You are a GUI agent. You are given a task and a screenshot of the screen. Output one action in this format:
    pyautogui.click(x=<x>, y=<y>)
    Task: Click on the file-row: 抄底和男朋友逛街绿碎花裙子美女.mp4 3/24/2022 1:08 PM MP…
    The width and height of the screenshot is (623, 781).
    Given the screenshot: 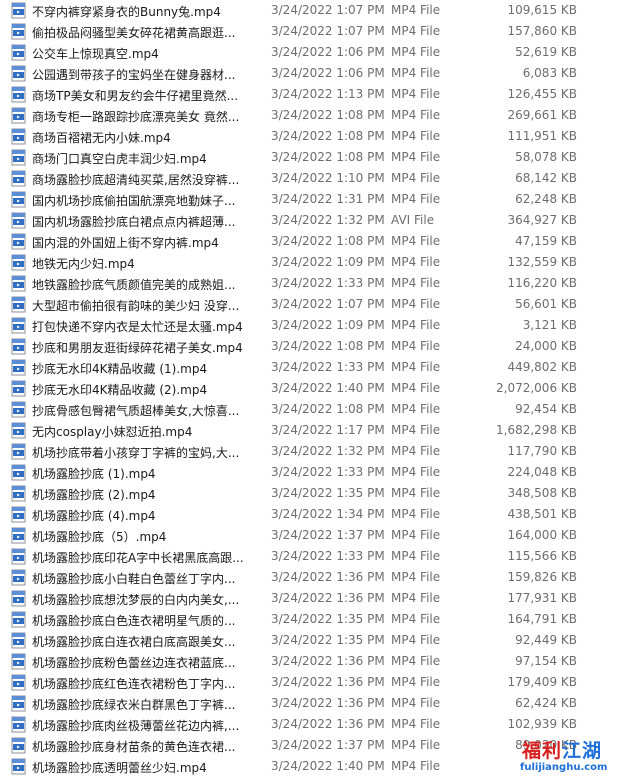 What is the action you would take?
    pyautogui.click(x=311, y=346)
    